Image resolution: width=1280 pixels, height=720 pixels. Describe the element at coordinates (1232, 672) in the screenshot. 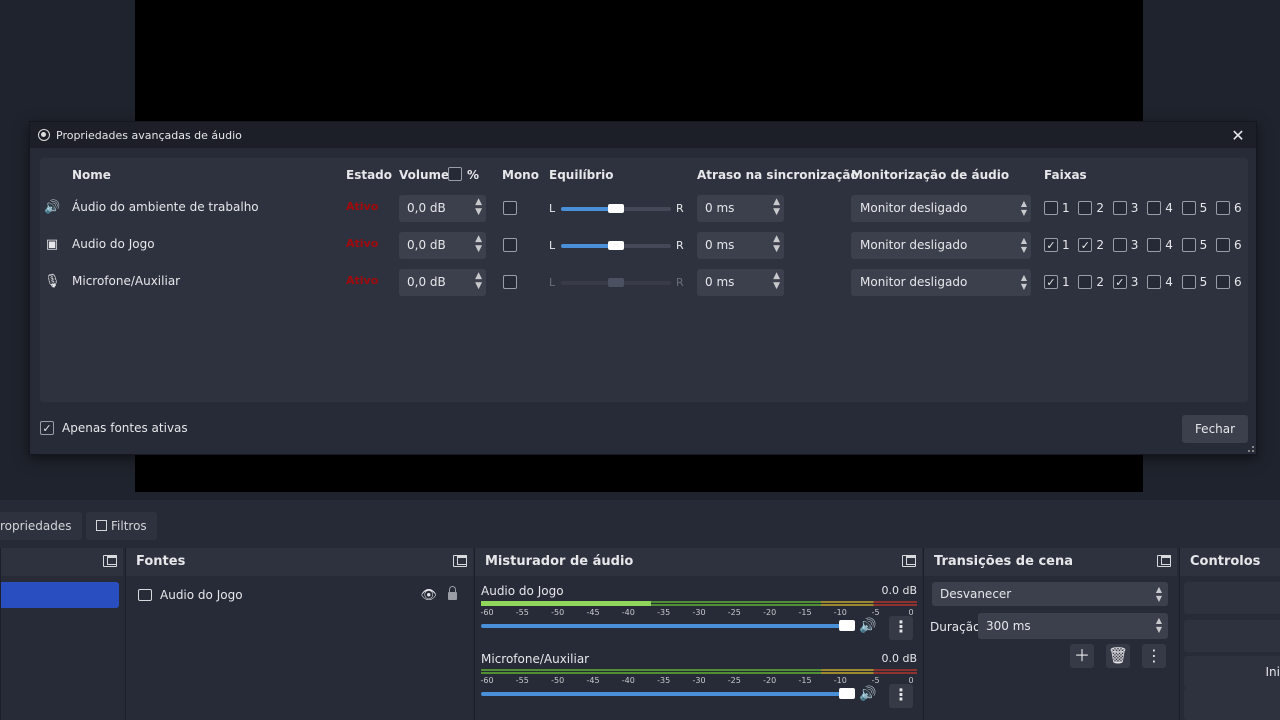

I see `controls-button-3: Ini` at that location.